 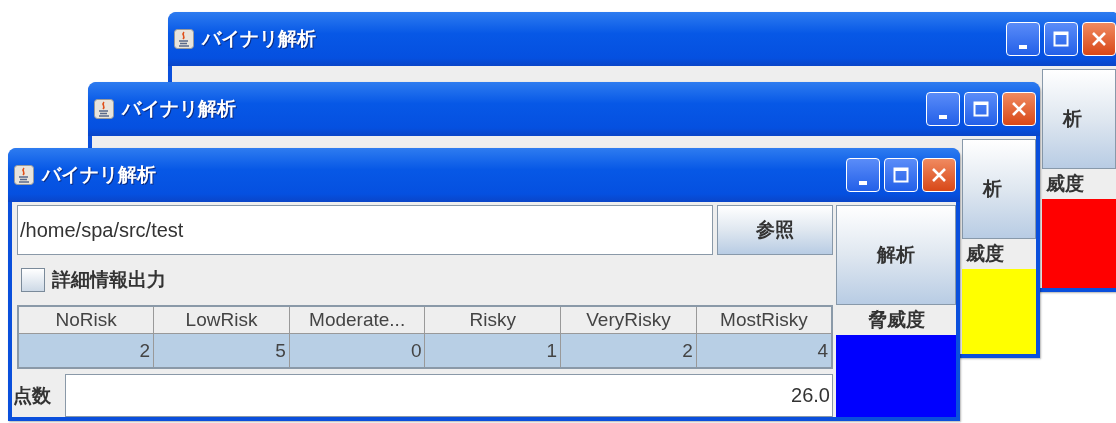 What do you see at coordinates (764, 350) in the screenshot?
I see `table-cell: 4` at bounding box center [764, 350].